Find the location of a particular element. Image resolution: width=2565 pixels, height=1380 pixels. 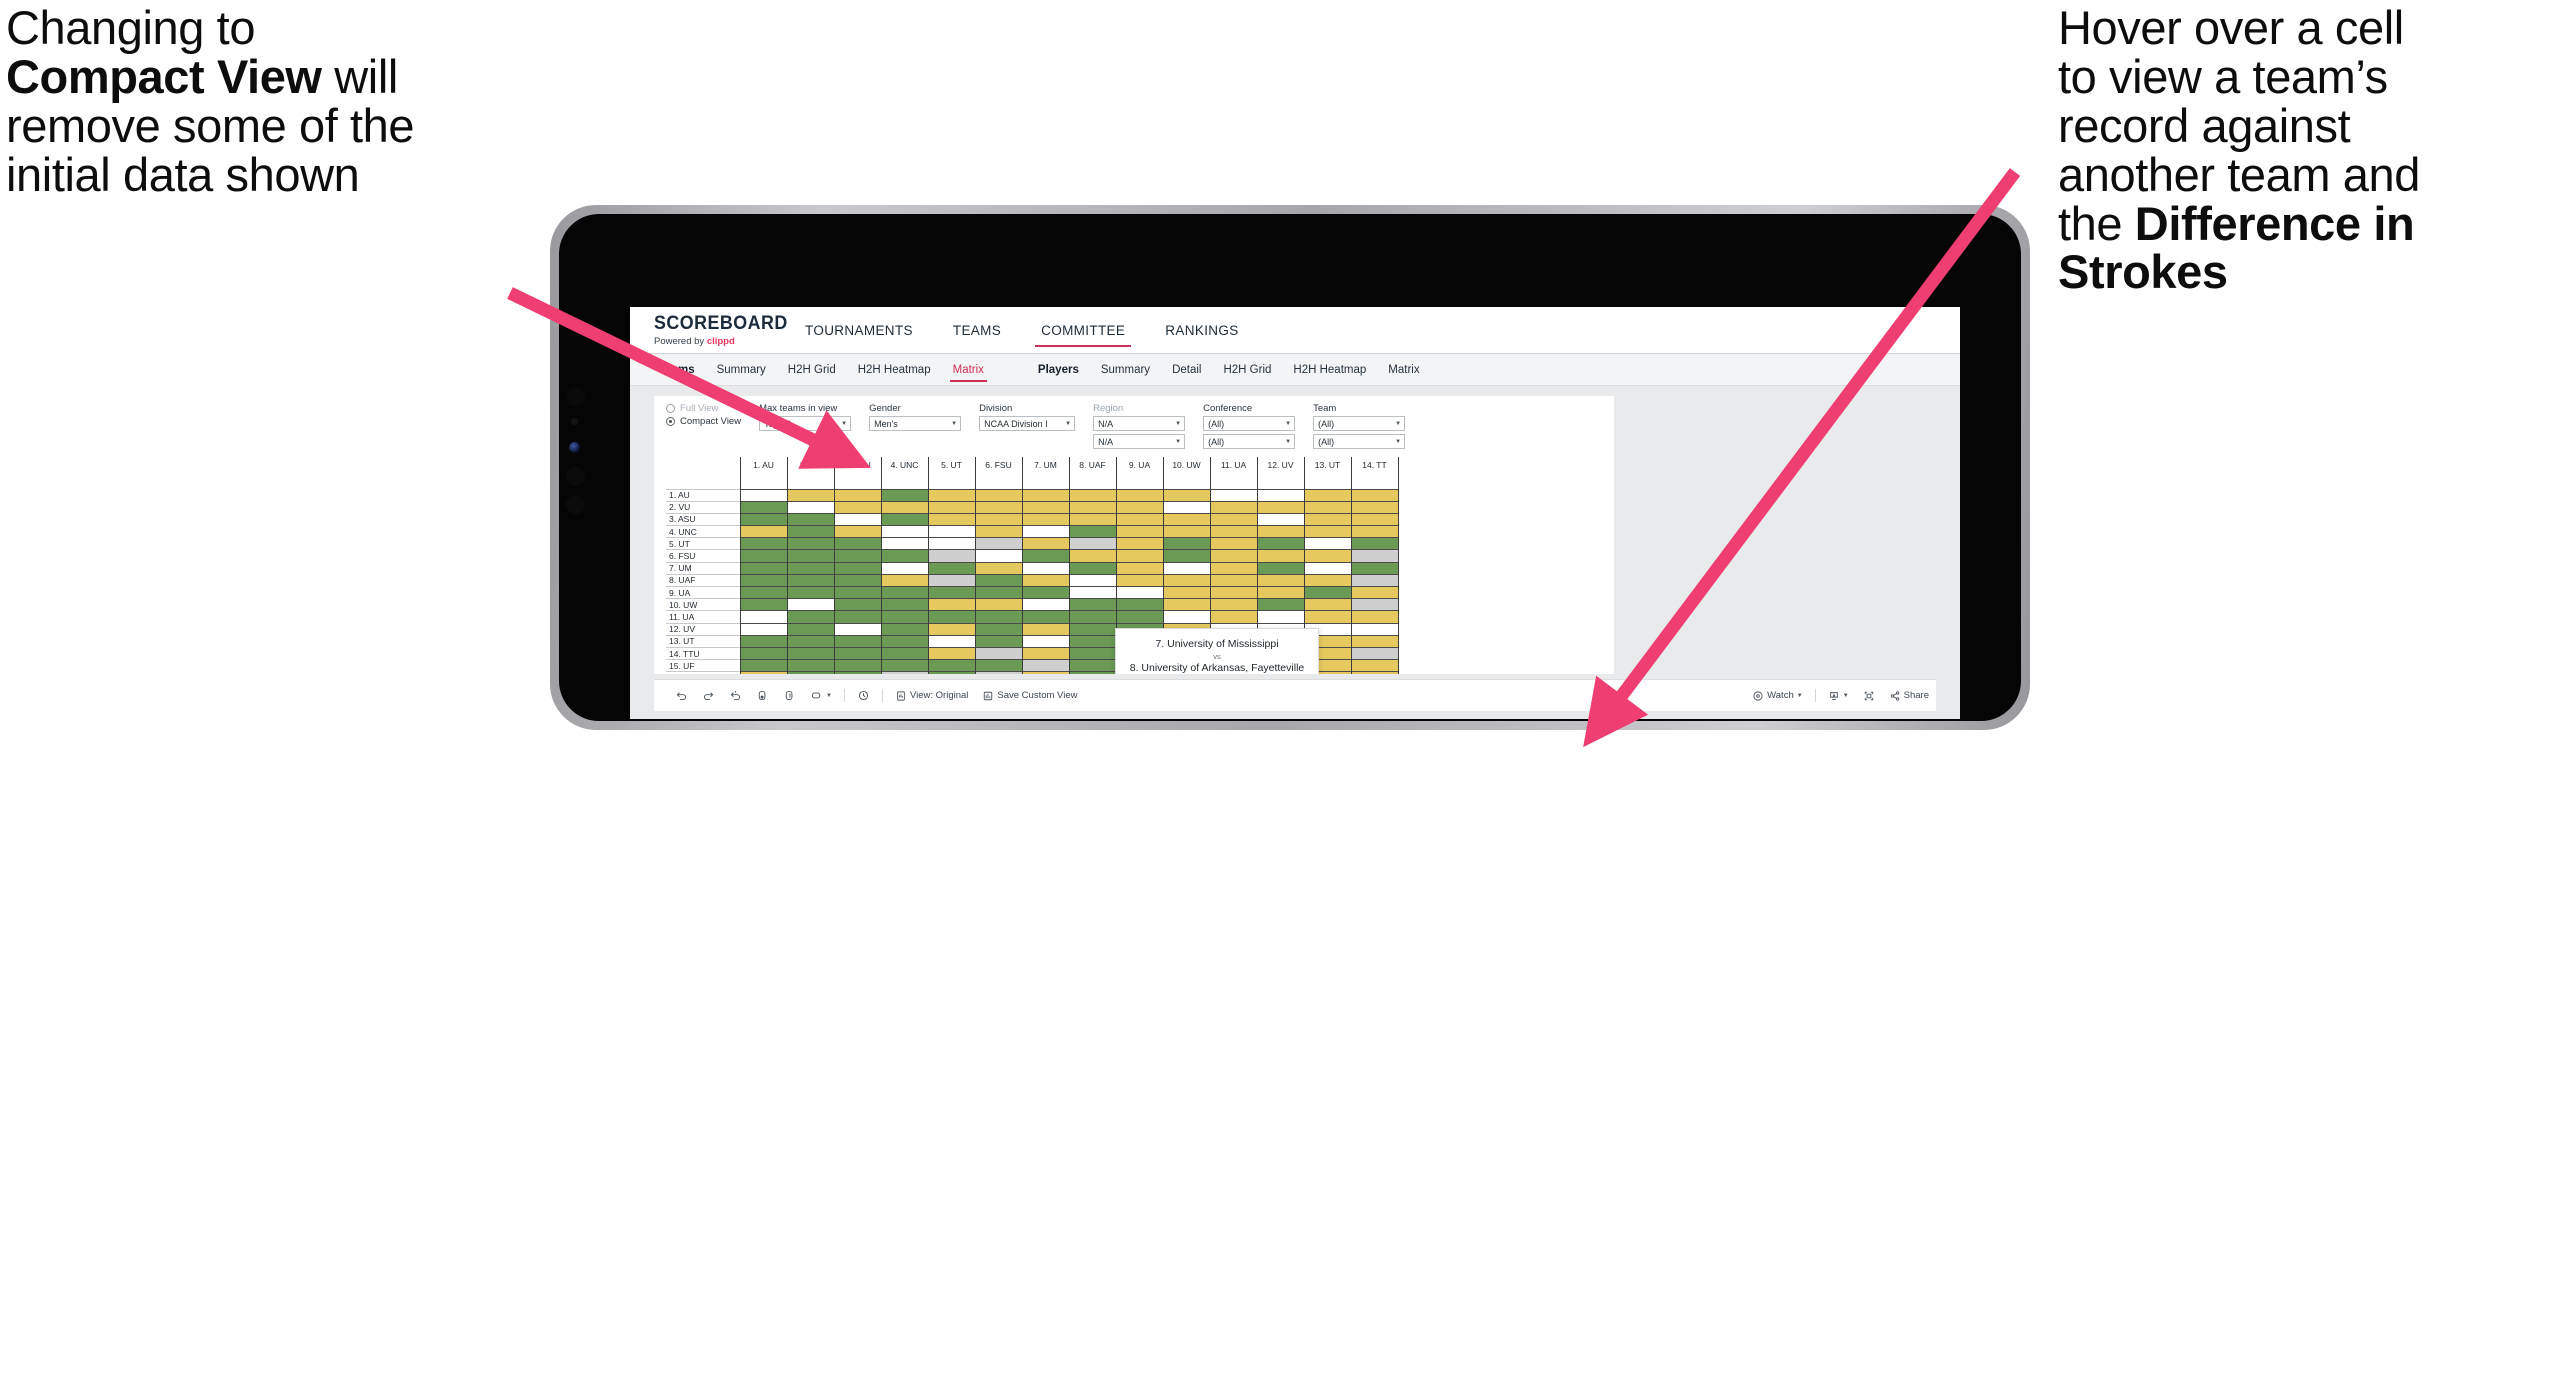

team-select-2: (All) ▼ is located at coordinates (1359, 441).